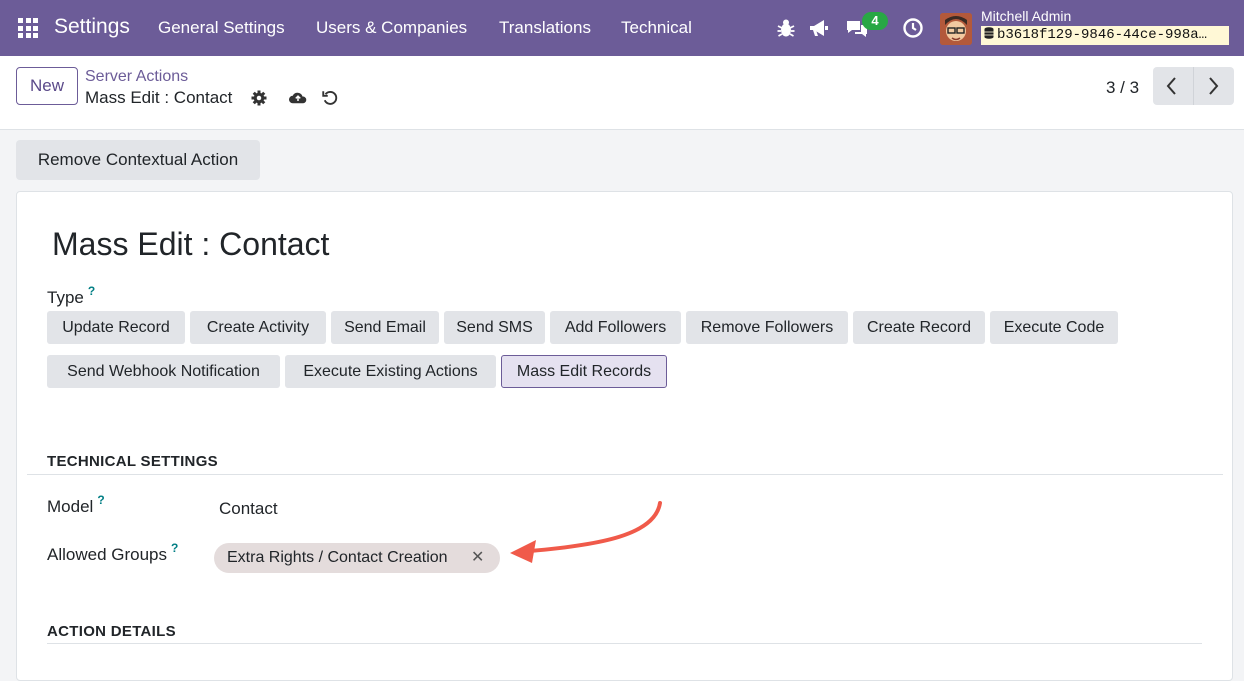 The height and width of the screenshot is (681, 1244). Describe the element at coordinates (28, 28) in the screenshot. I see `apps-icon` at that location.